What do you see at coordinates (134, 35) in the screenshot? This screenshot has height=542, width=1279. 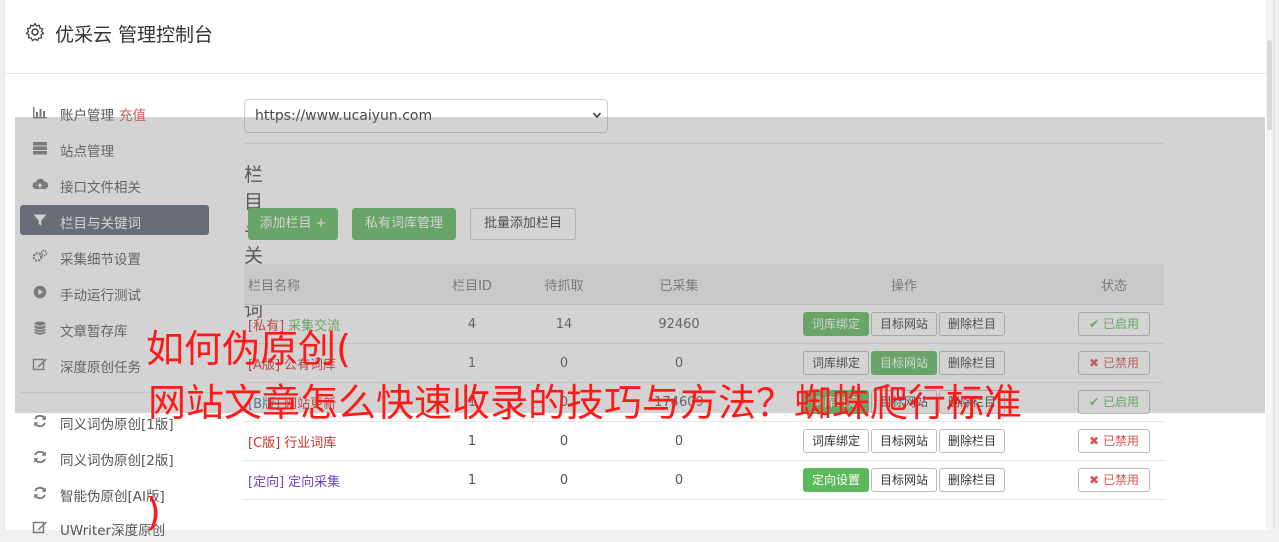 I see `page-title: 优采云 管理控制台` at bounding box center [134, 35].